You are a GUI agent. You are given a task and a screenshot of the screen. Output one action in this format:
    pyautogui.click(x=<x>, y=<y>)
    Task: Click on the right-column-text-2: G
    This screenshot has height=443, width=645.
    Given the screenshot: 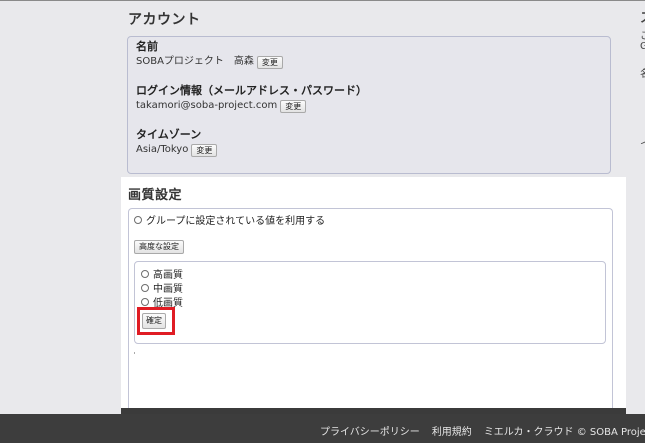 What is the action you would take?
    pyautogui.click(x=642, y=46)
    